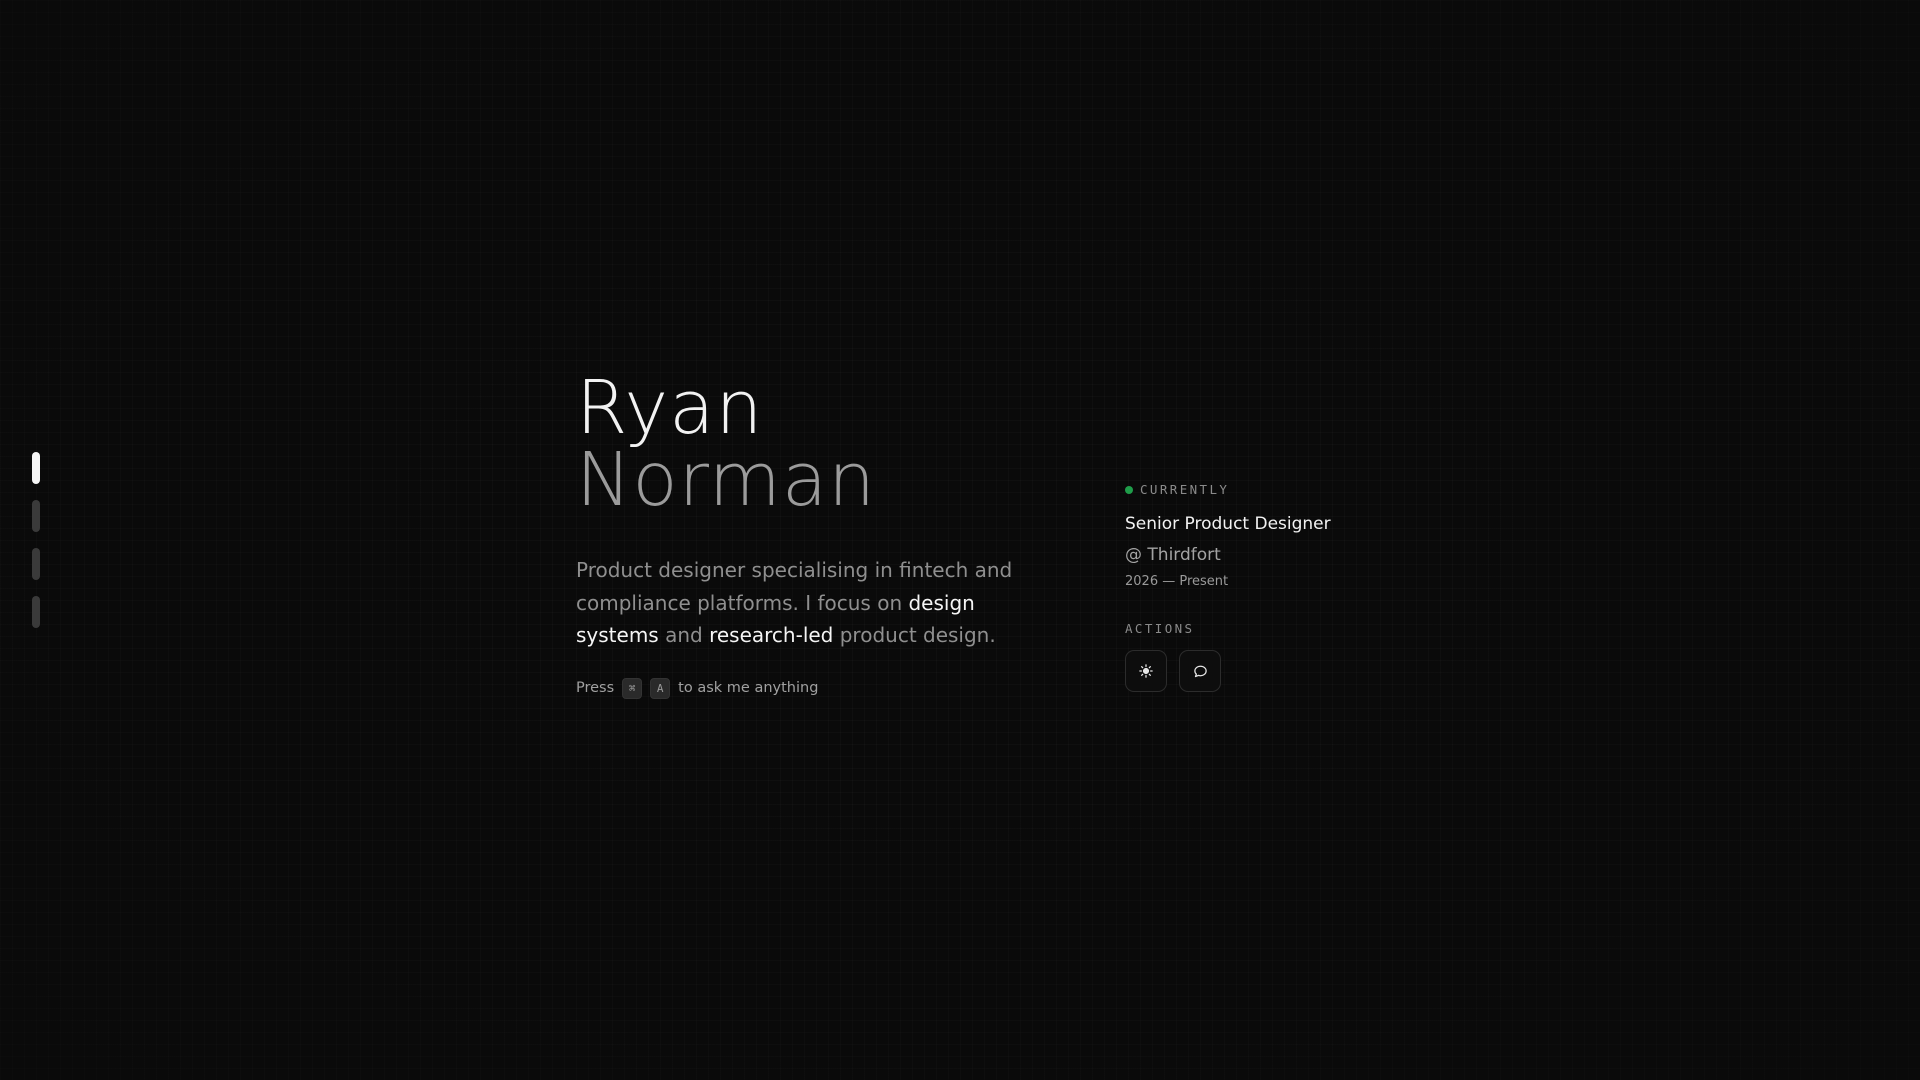 The height and width of the screenshot is (1080, 1920). I want to click on hero-name: Ryan Norman, so click(811, 444).